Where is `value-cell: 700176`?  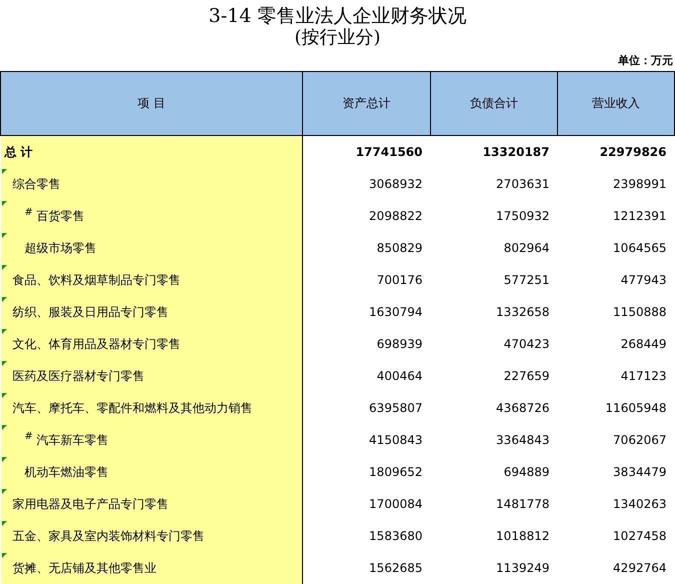
value-cell: 700176 is located at coordinates (366, 280).